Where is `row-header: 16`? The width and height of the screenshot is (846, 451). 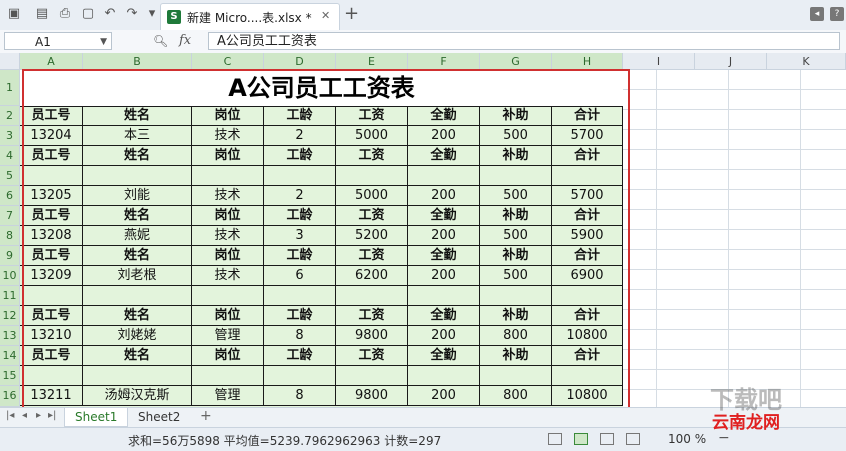
row-header: 16 is located at coordinates (10, 396).